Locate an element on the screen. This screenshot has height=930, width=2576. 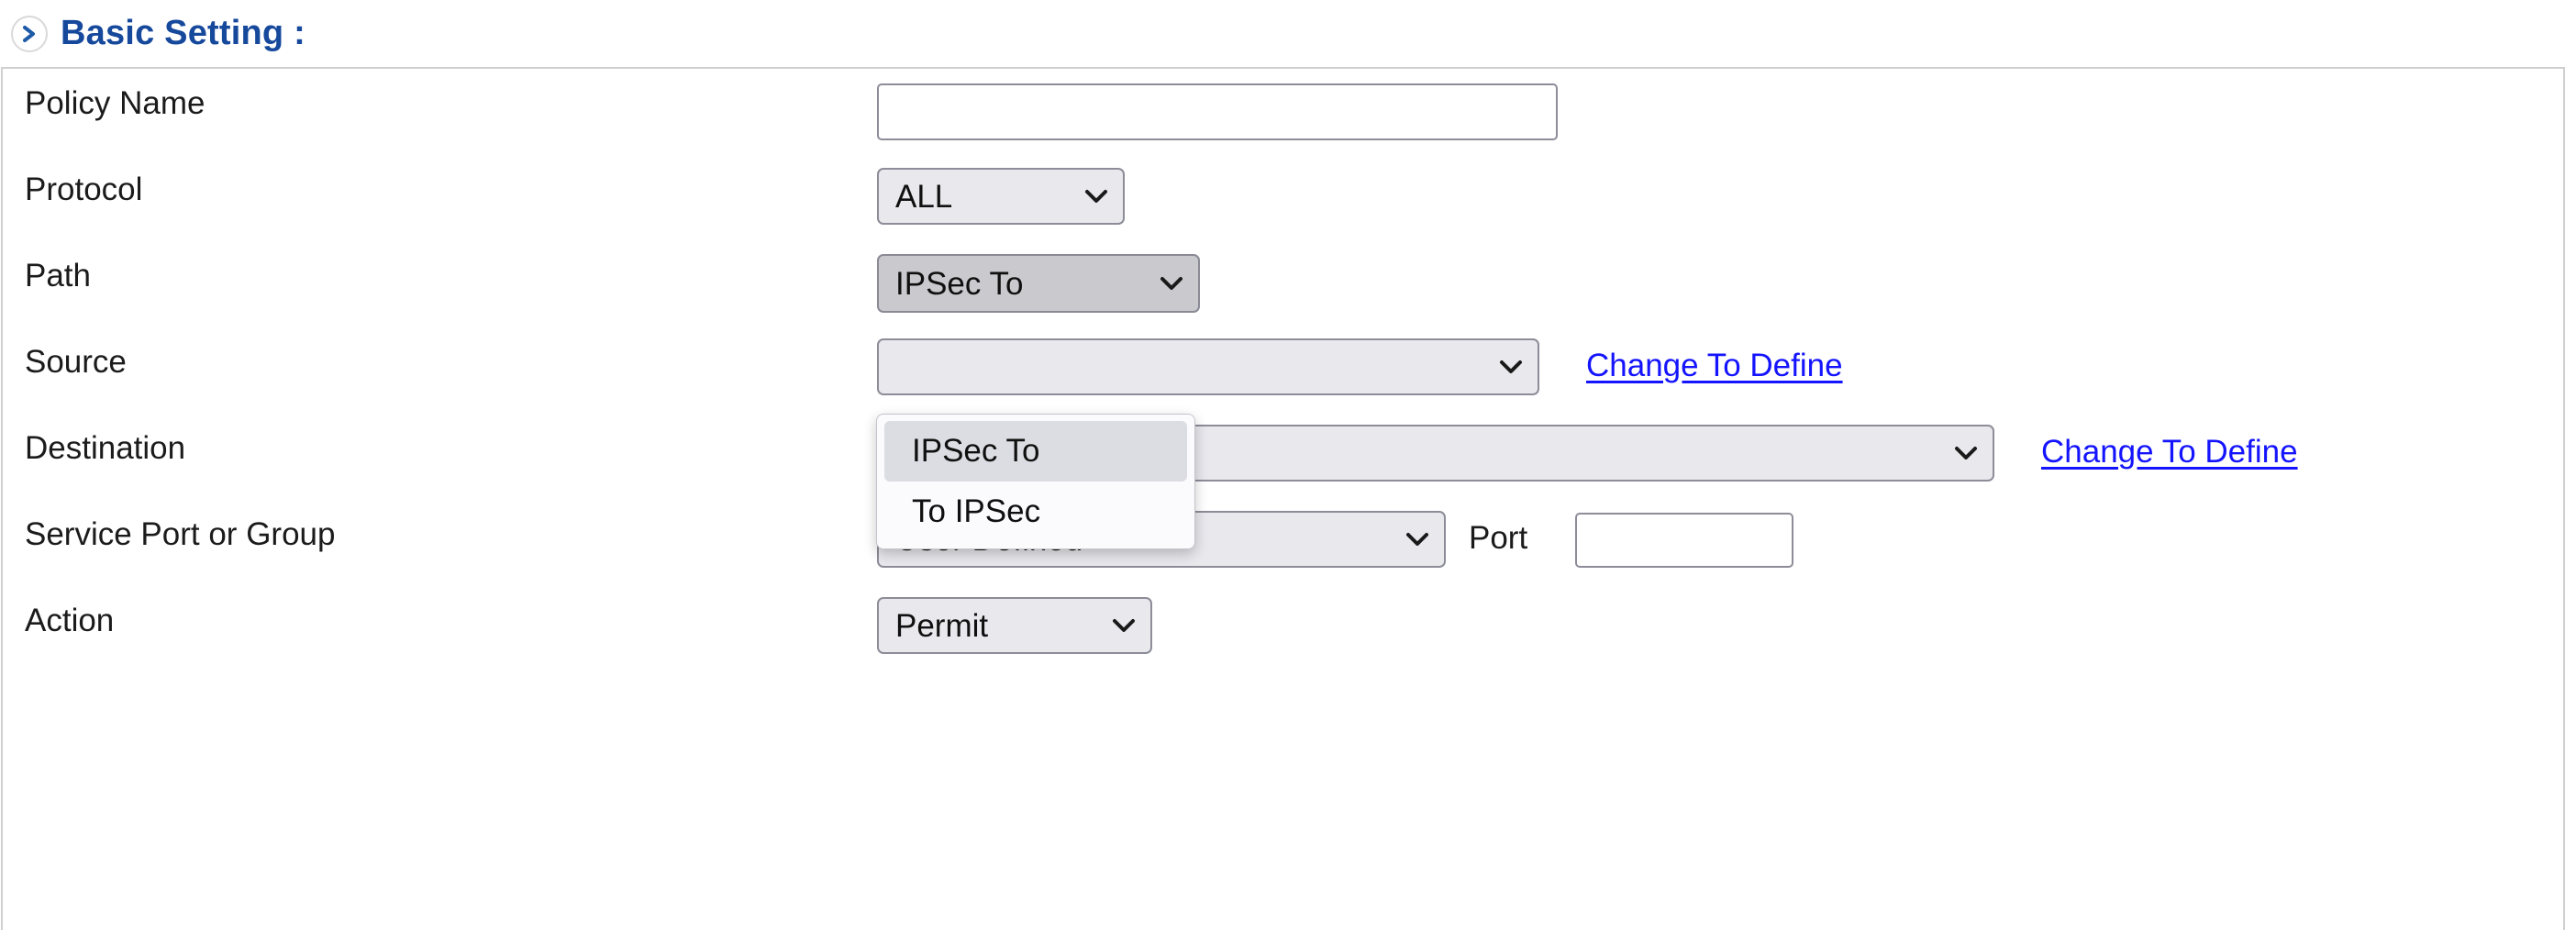
label-source: Source is located at coordinates (76, 361).